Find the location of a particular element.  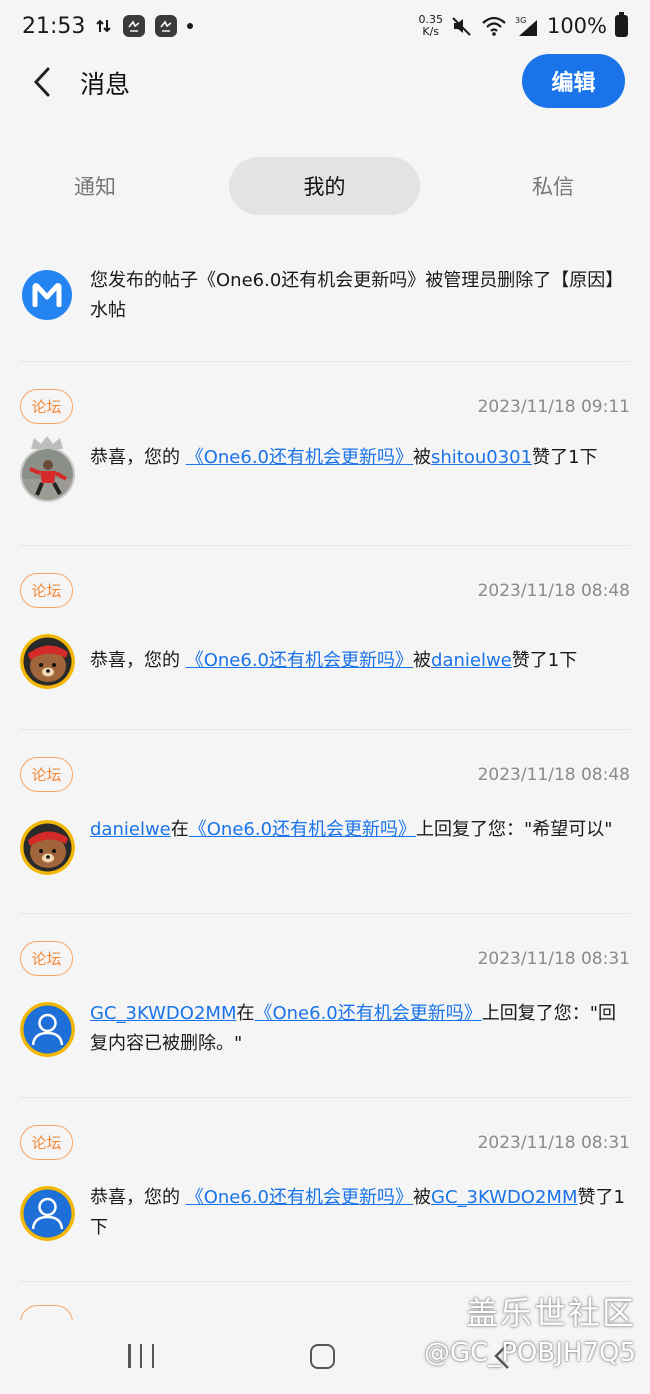

back-button is located at coordinates (42, 82).